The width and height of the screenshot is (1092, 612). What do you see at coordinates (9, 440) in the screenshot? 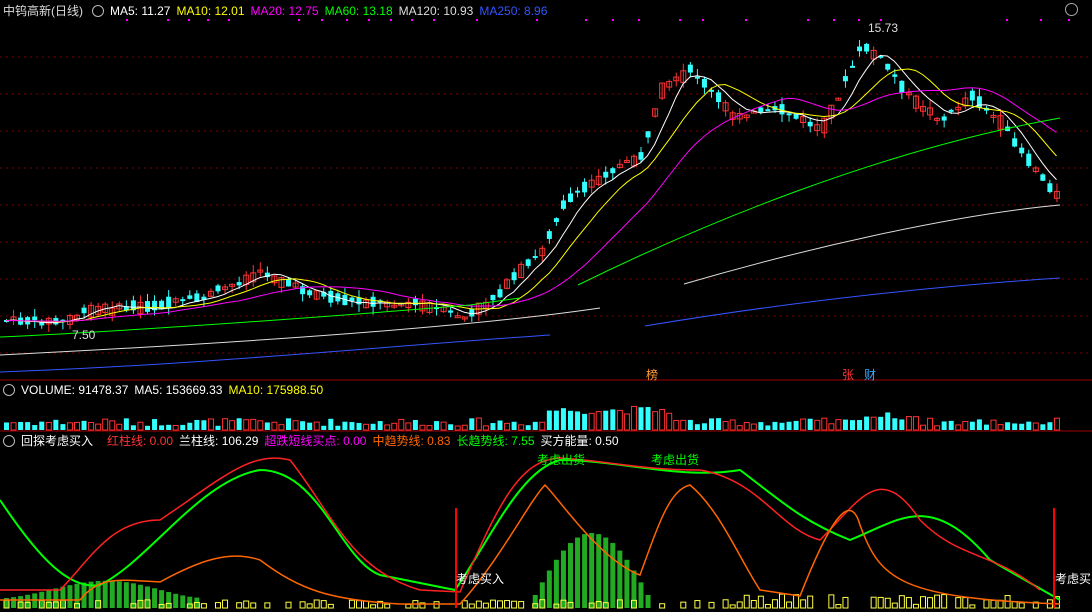
I see `indicator-toggle-icon` at bounding box center [9, 440].